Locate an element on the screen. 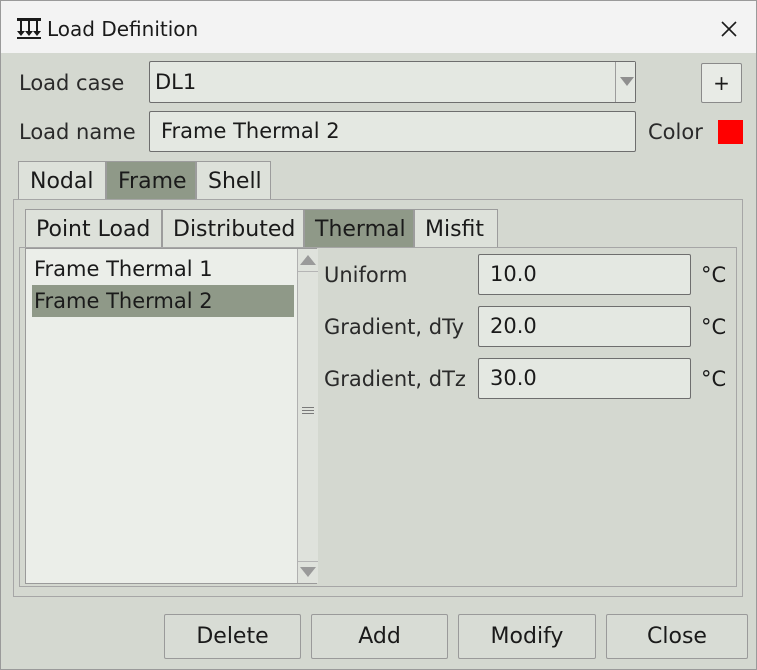  chevron-down-icon is located at coordinates (627, 81).